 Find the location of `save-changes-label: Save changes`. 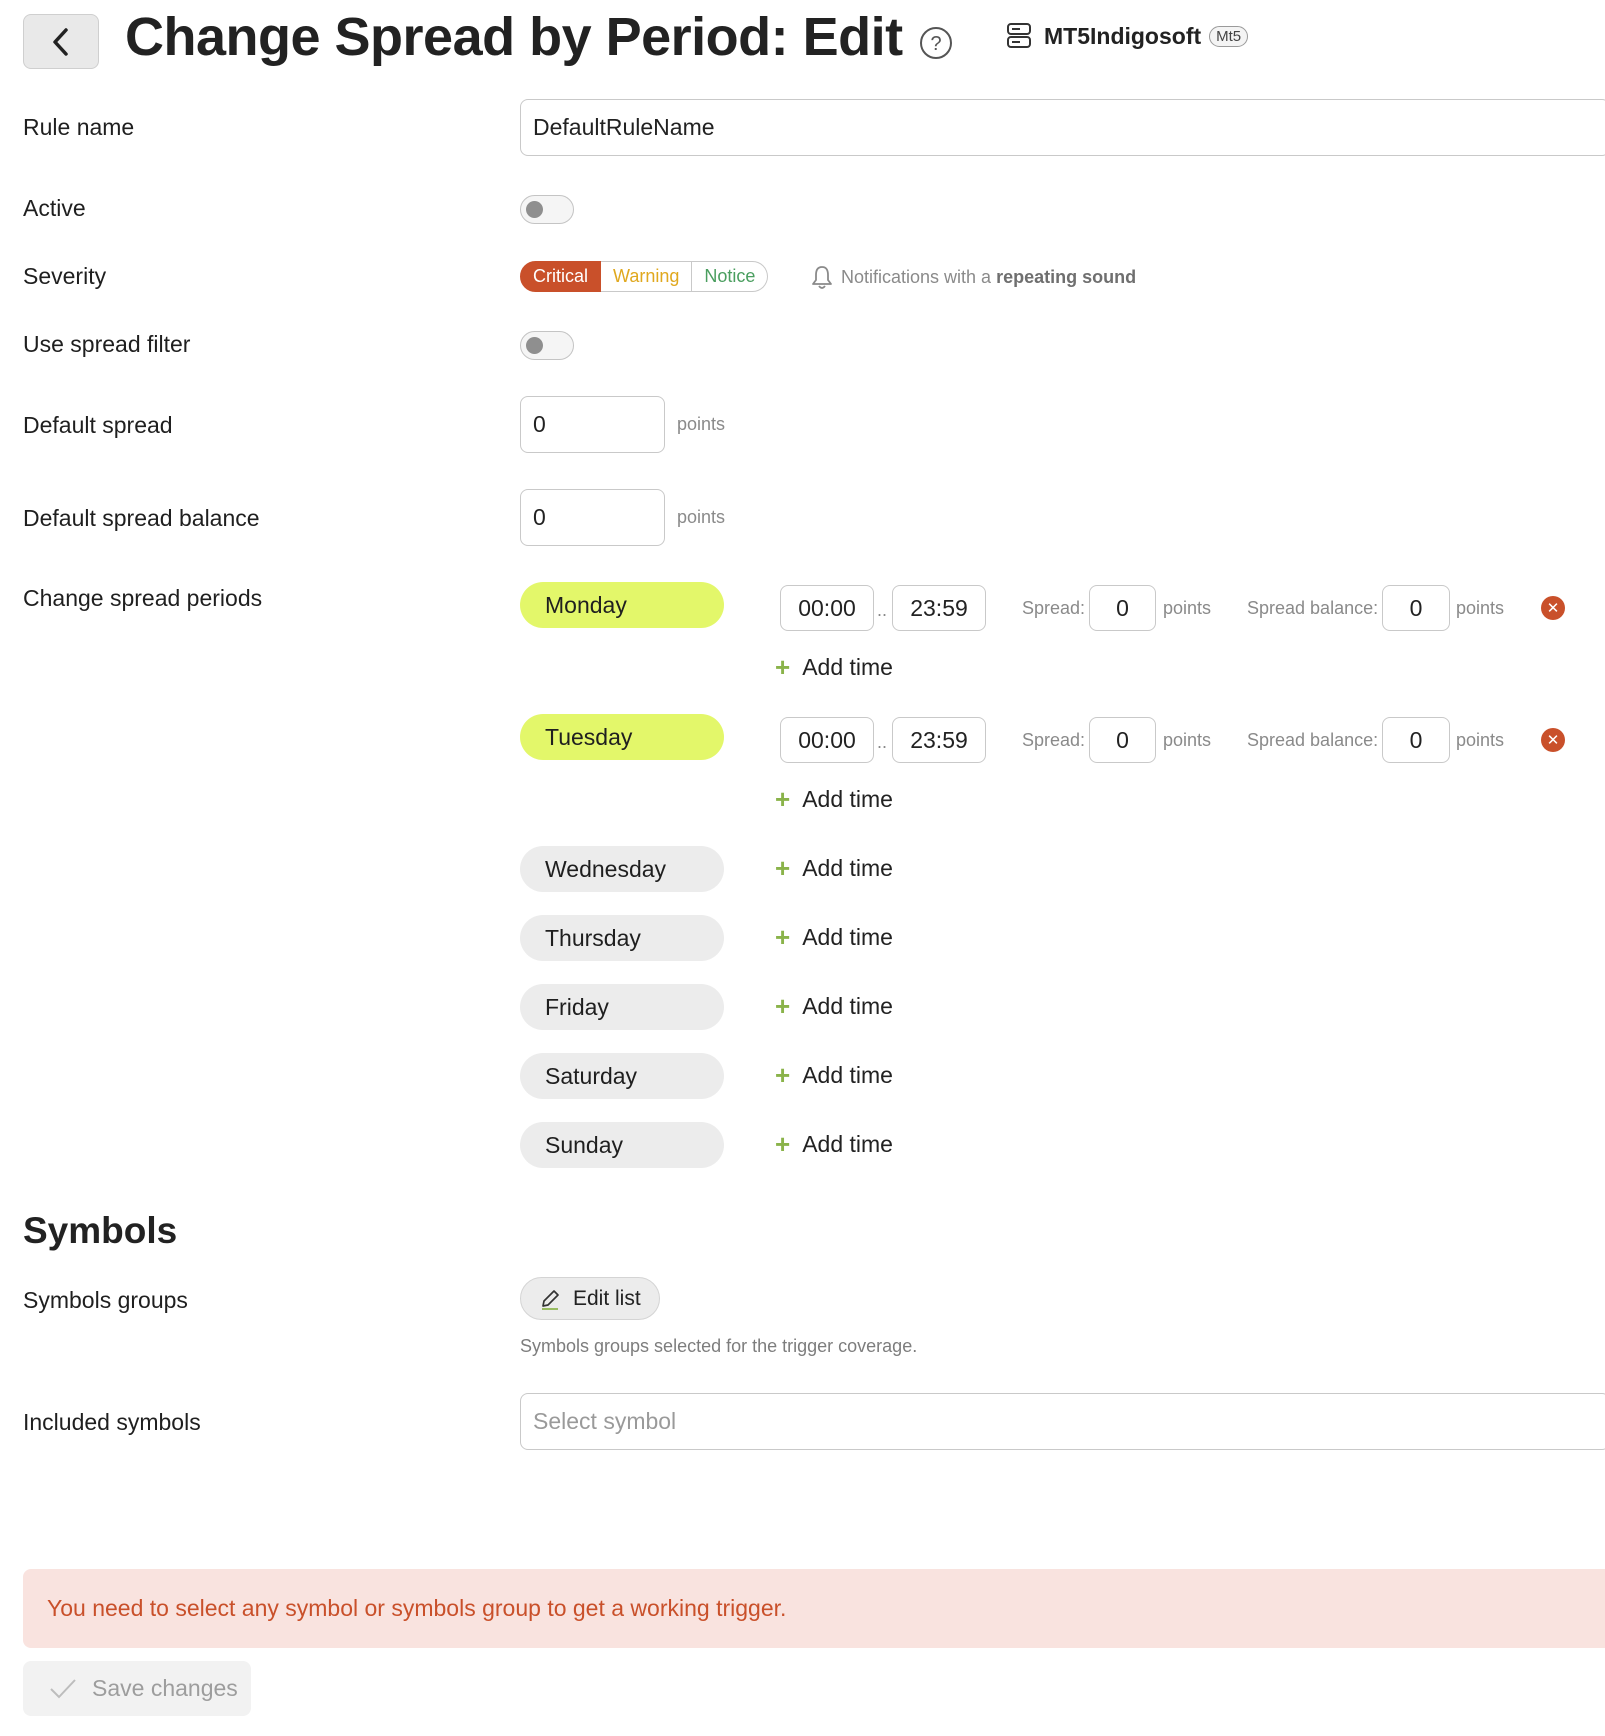

save-changes-label: Save changes is located at coordinates (165, 1688).